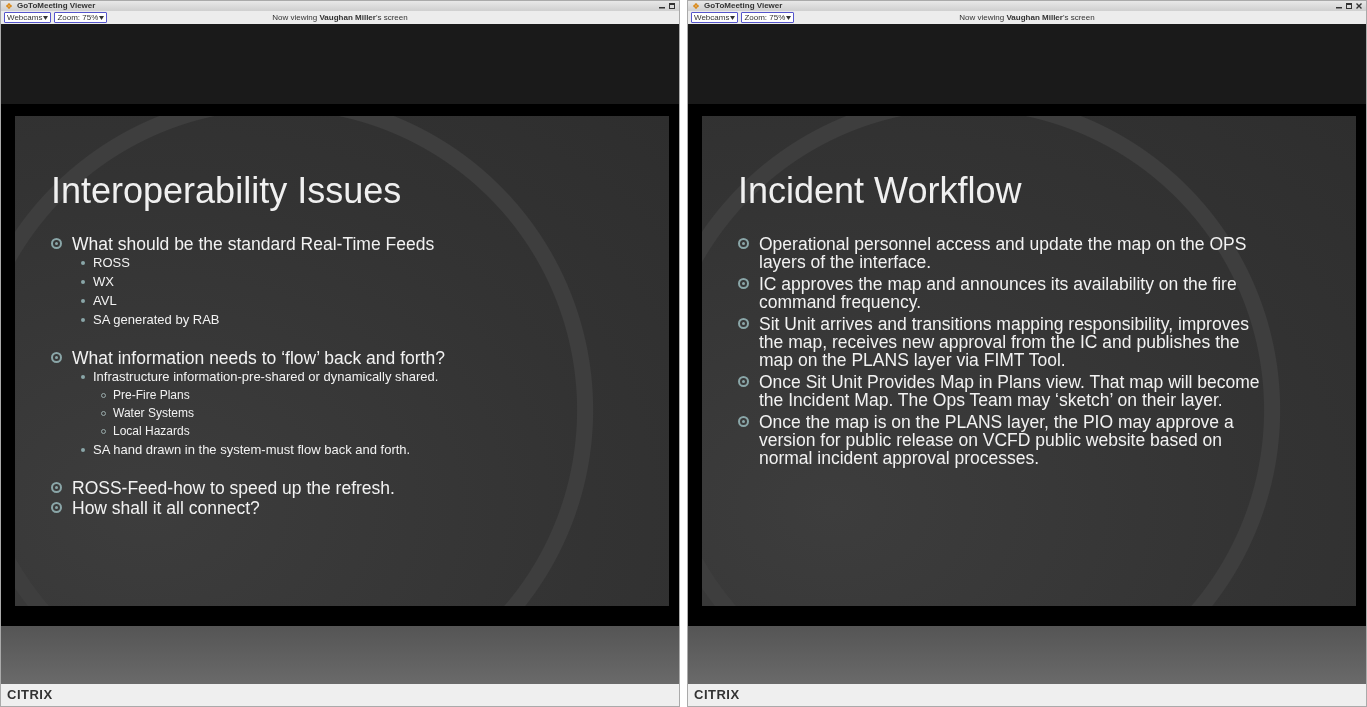  Describe the element at coordinates (151, 431) in the screenshot. I see `bullet-text: Local Hazards` at that location.